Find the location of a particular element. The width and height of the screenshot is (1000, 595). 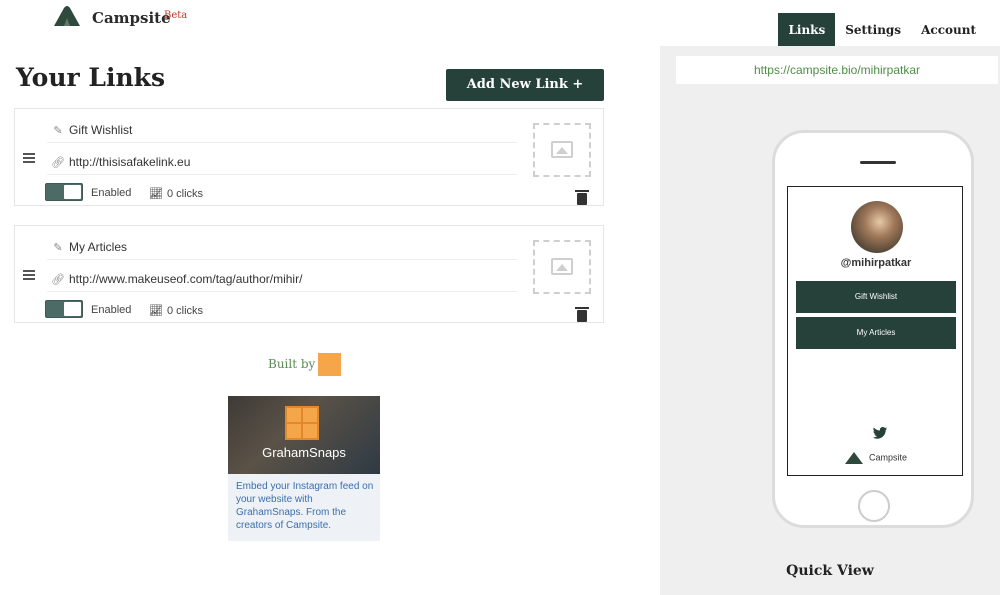

page-title: Your Links is located at coordinates (91, 77).